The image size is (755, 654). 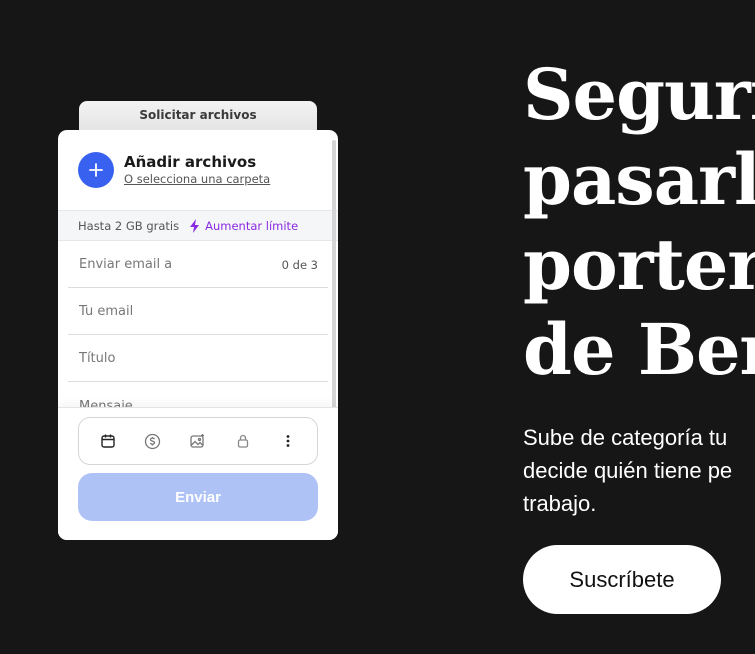 I want to click on storage-limit-bar: Hasta 2 GB gratis Aumentar límite, so click(x=198, y=225).